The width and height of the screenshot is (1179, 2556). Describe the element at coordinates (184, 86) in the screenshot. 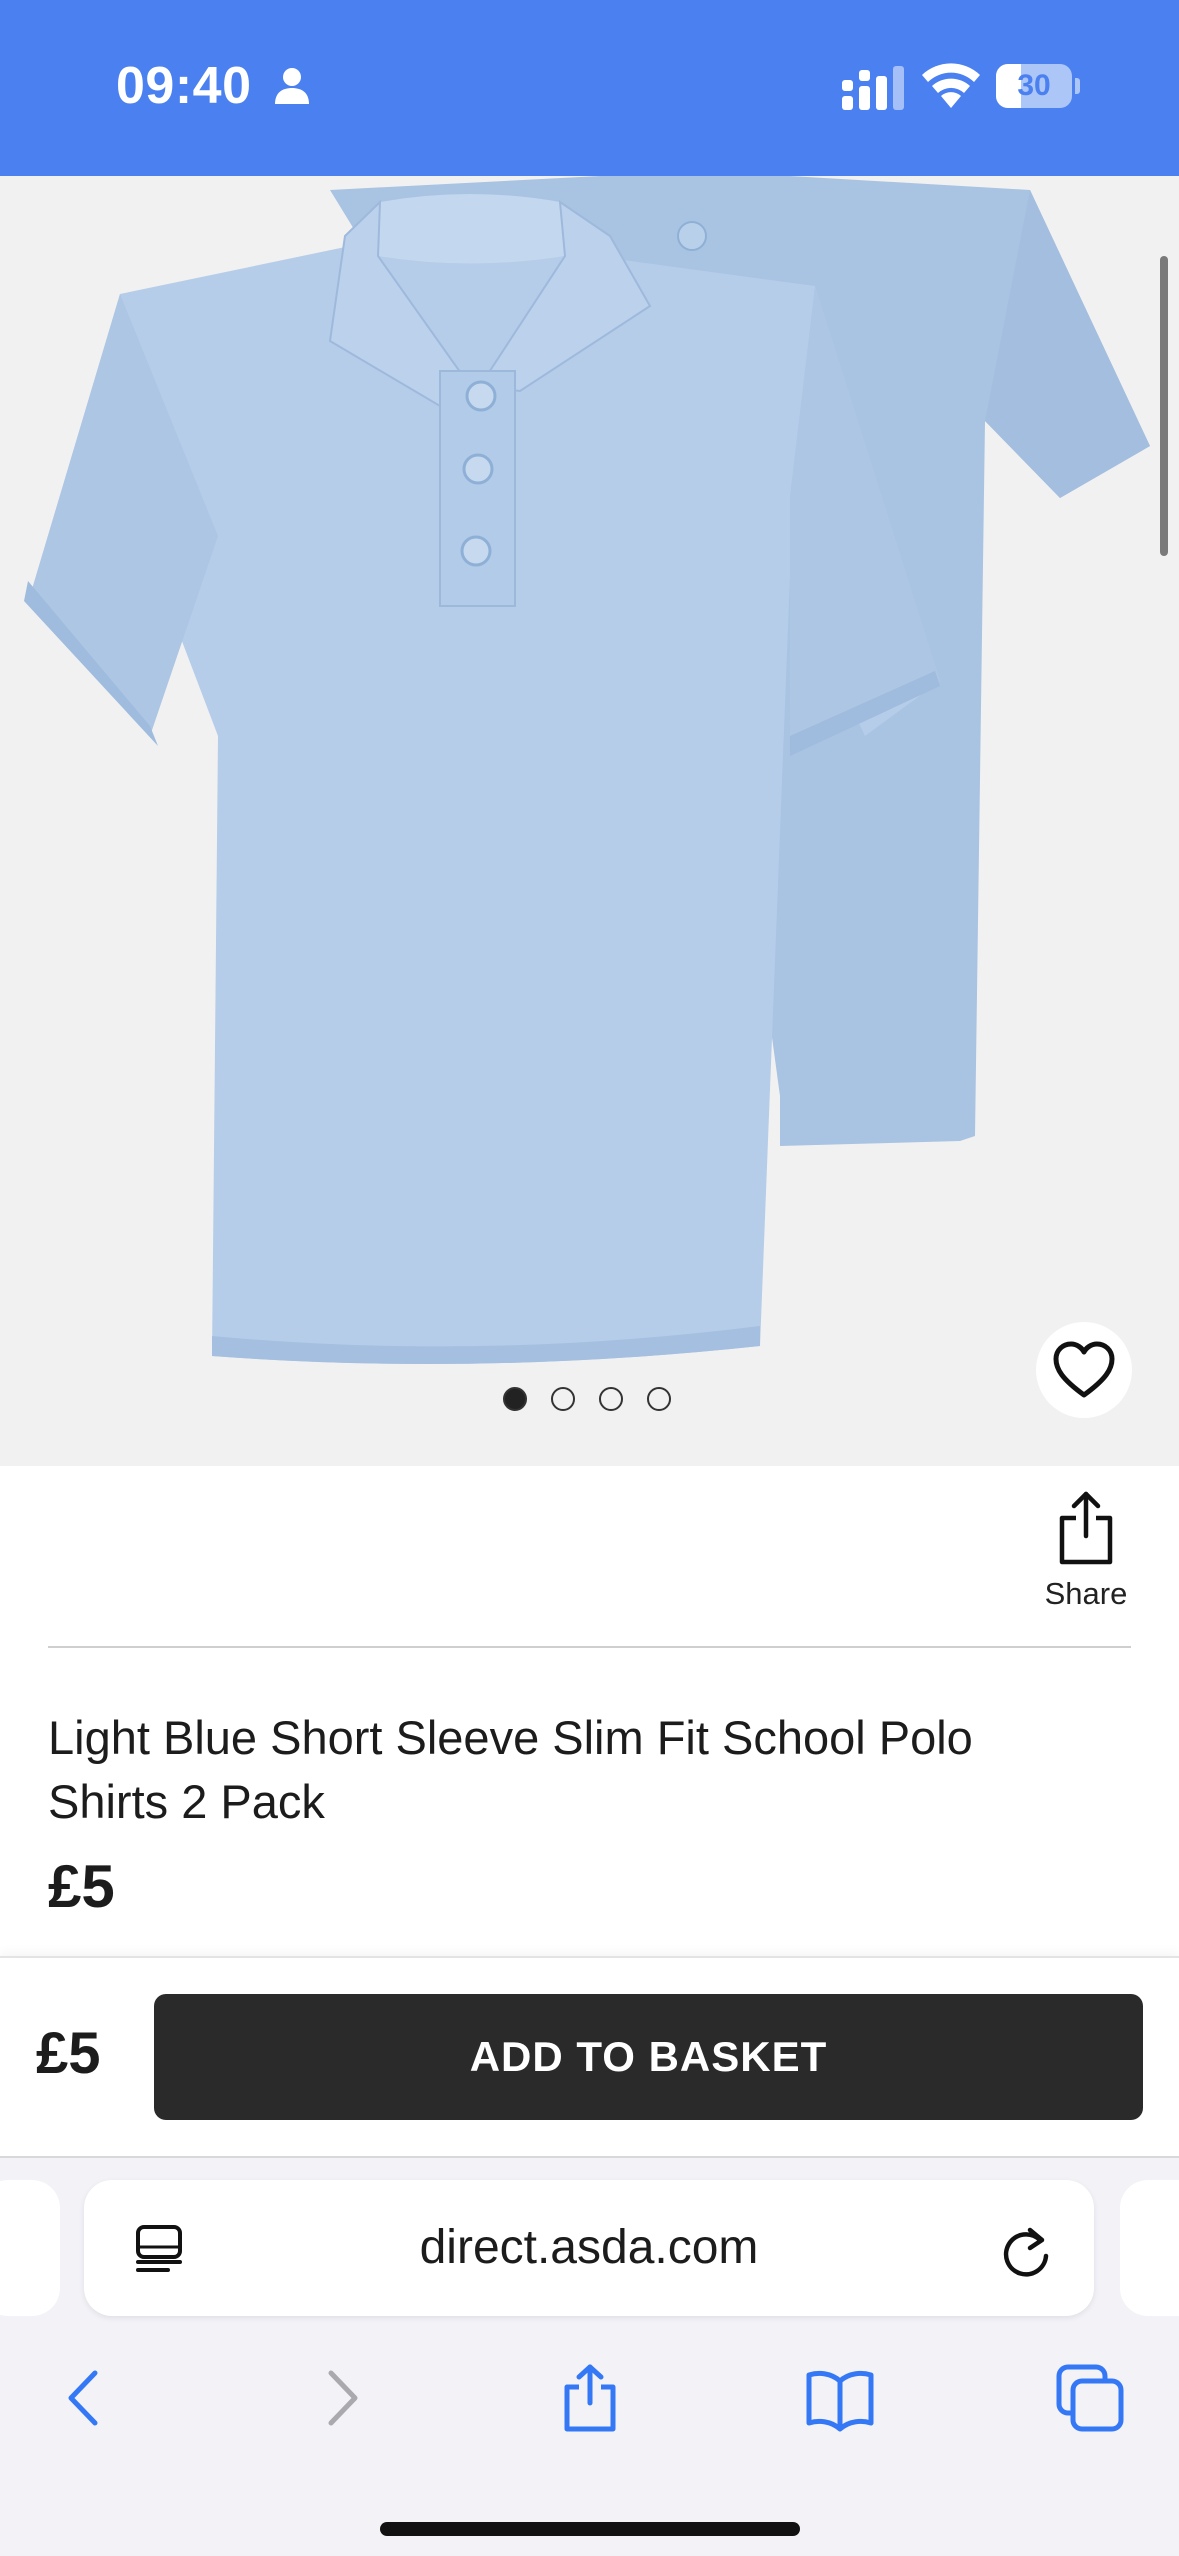

I see `status-time: 09:40` at that location.